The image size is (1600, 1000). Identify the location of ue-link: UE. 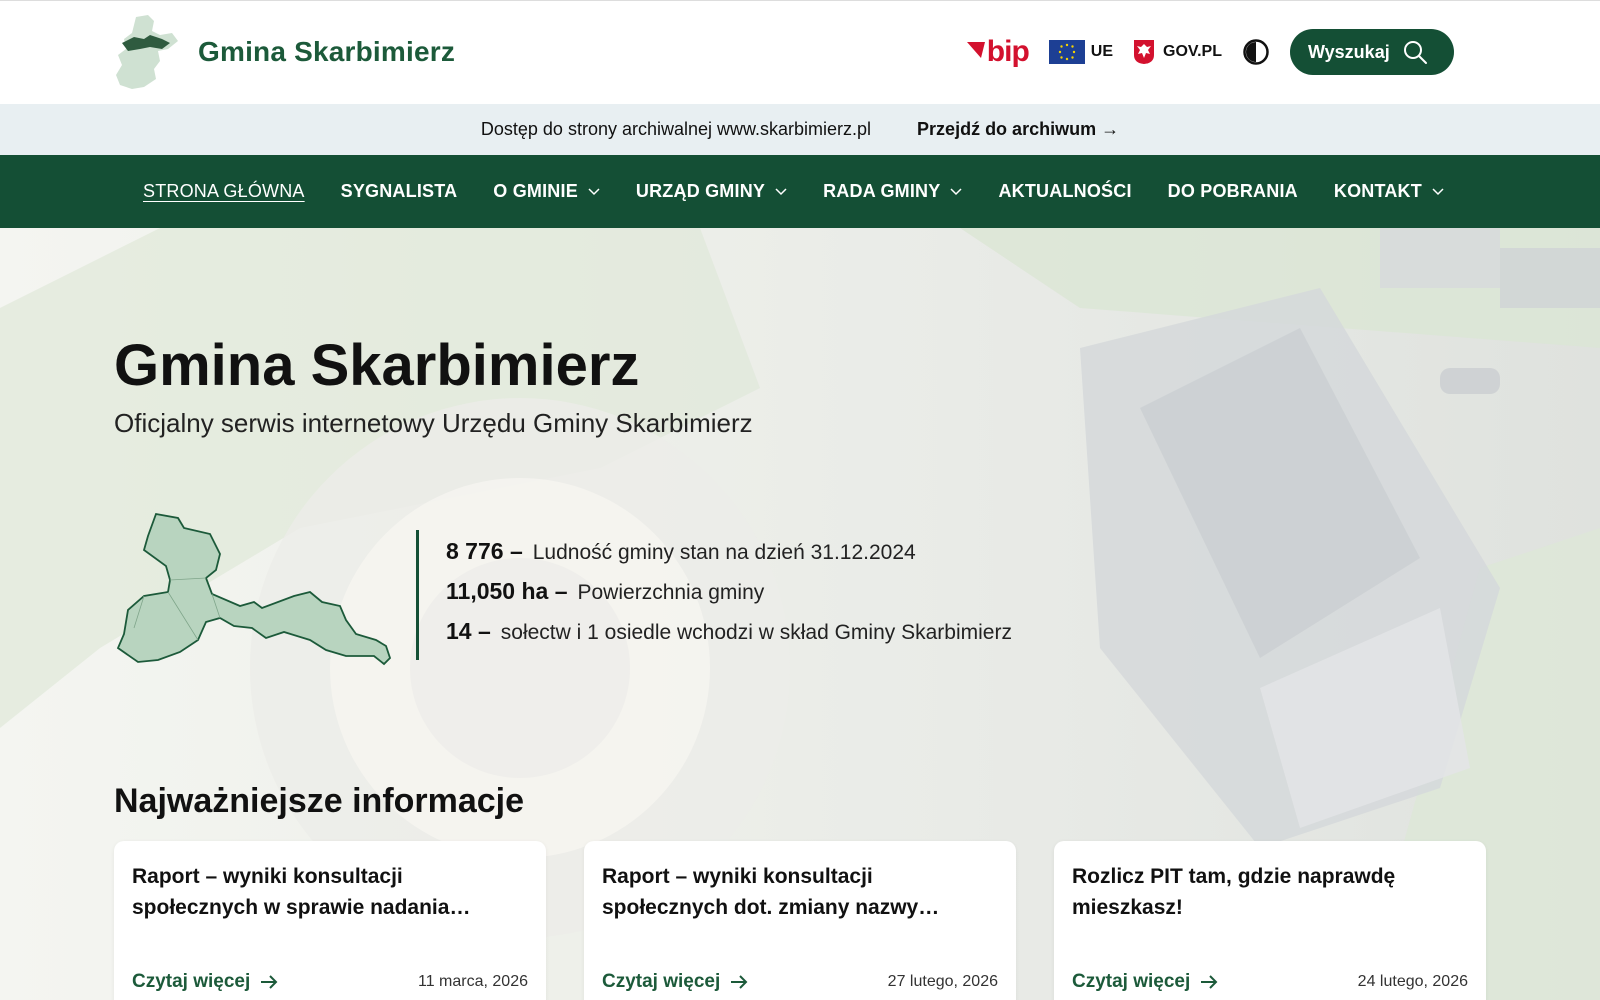
(1081, 52).